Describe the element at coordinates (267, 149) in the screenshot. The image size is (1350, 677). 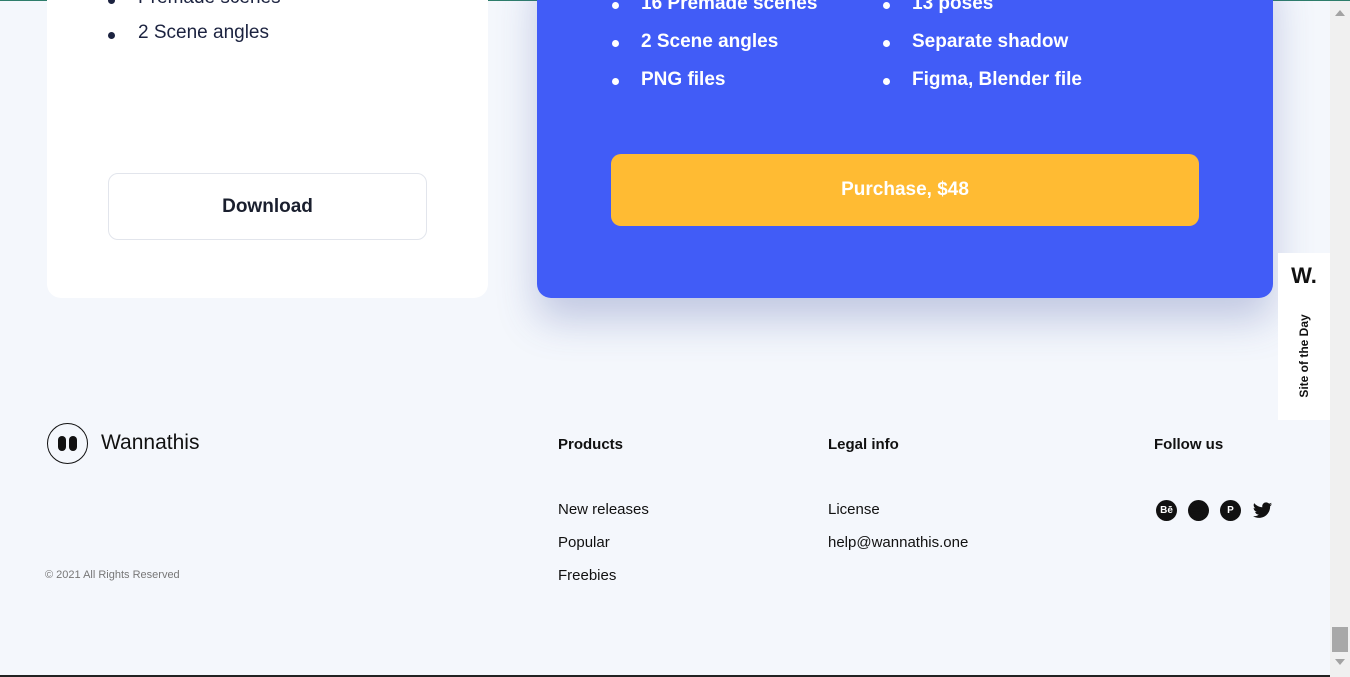
I see `free-plan-card: Premade scenes 2 Scene angles Download` at that location.